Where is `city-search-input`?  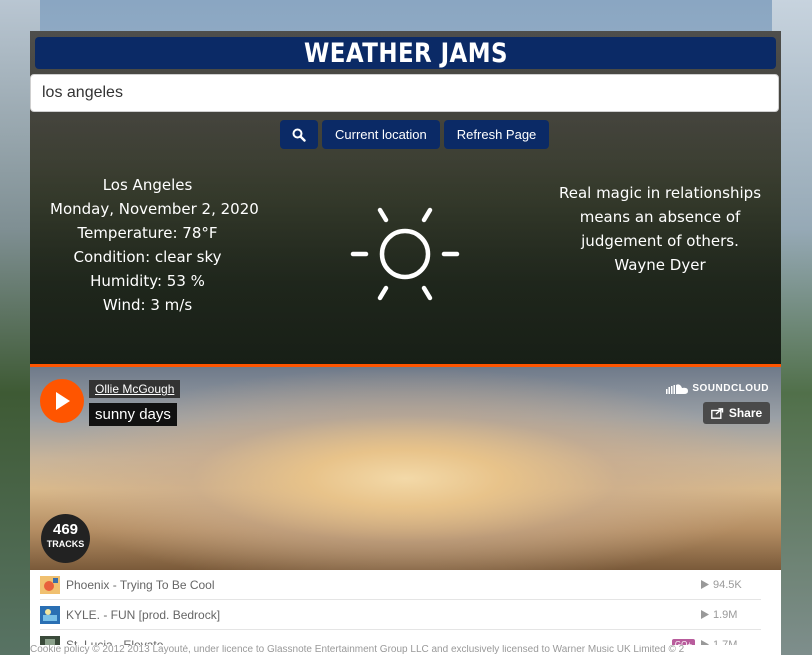 city-search-input is located at coordinates (404, 93).